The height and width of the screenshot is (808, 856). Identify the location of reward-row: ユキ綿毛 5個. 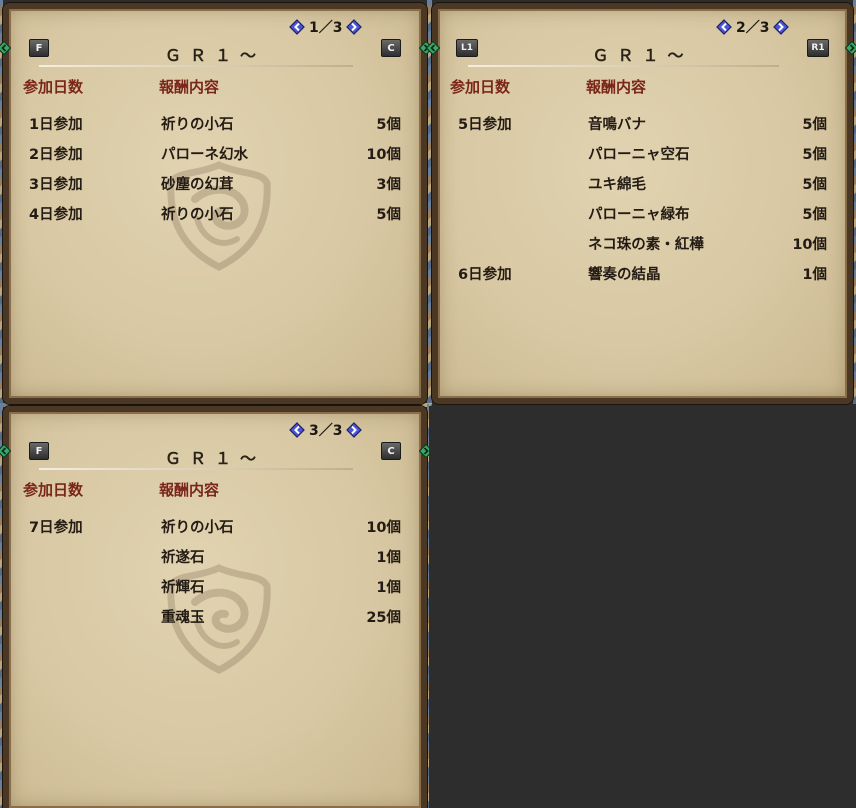
(642, 185).